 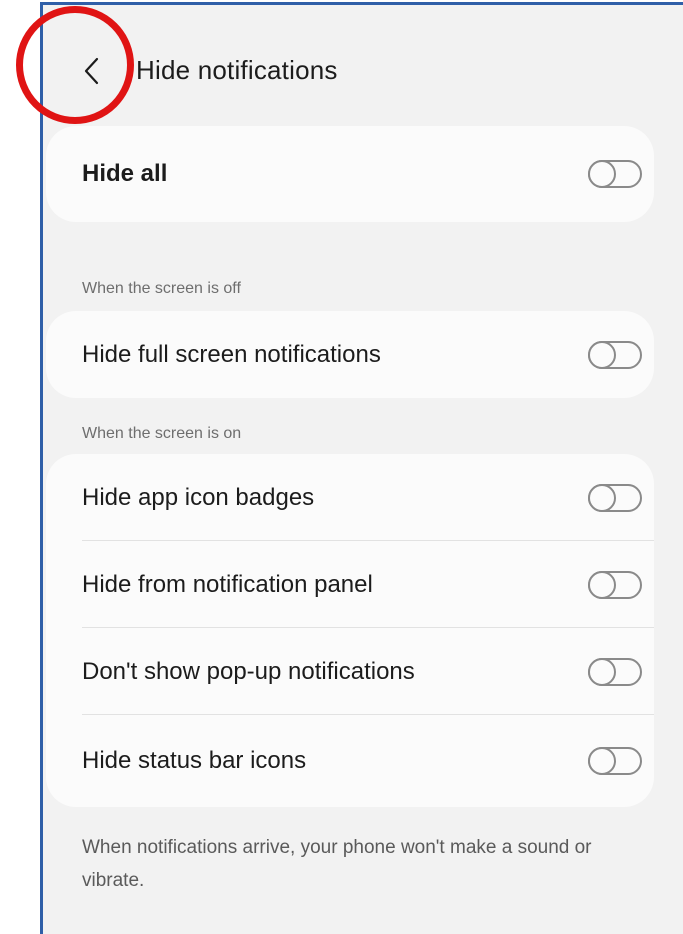 What do you see at coordinates (248, 671) in the screenshot?
I see `setting-label: Don't show pop-up notifications` at bounding box center [248, 671].